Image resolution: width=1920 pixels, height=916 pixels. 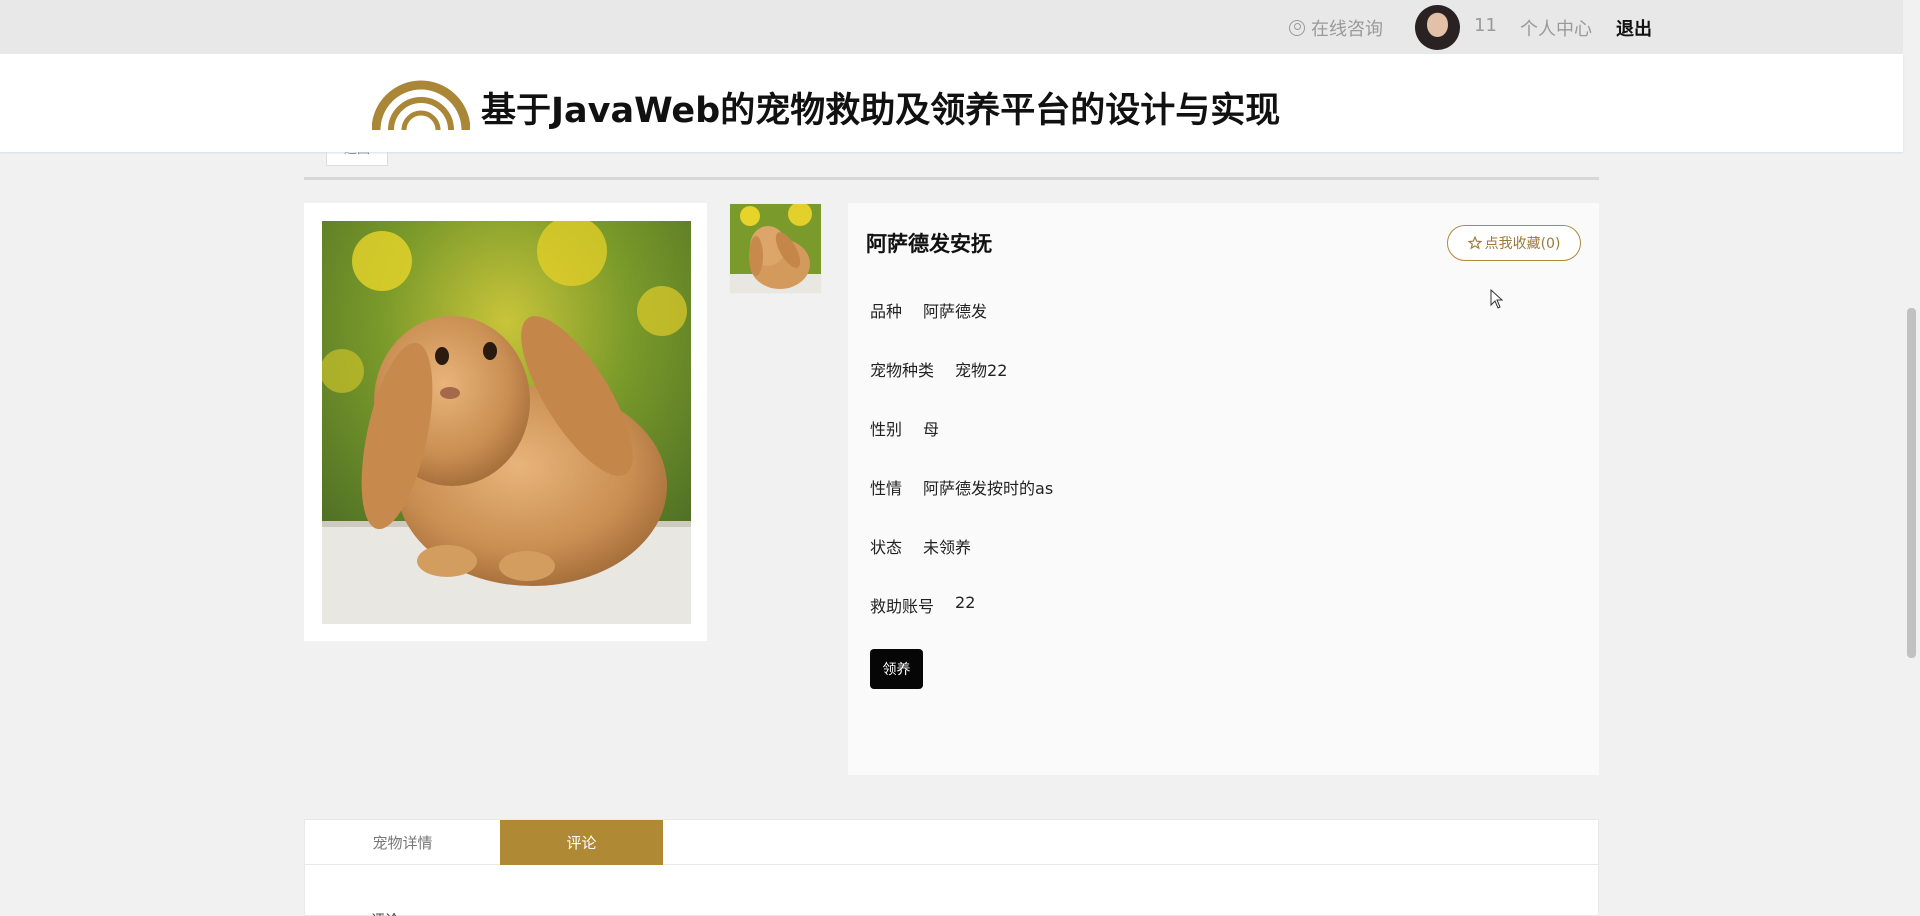 What do you see at coordinates (385, 913) in the screenshot?
I see `comment-heading: 评论` at bounding box center [385, 913].